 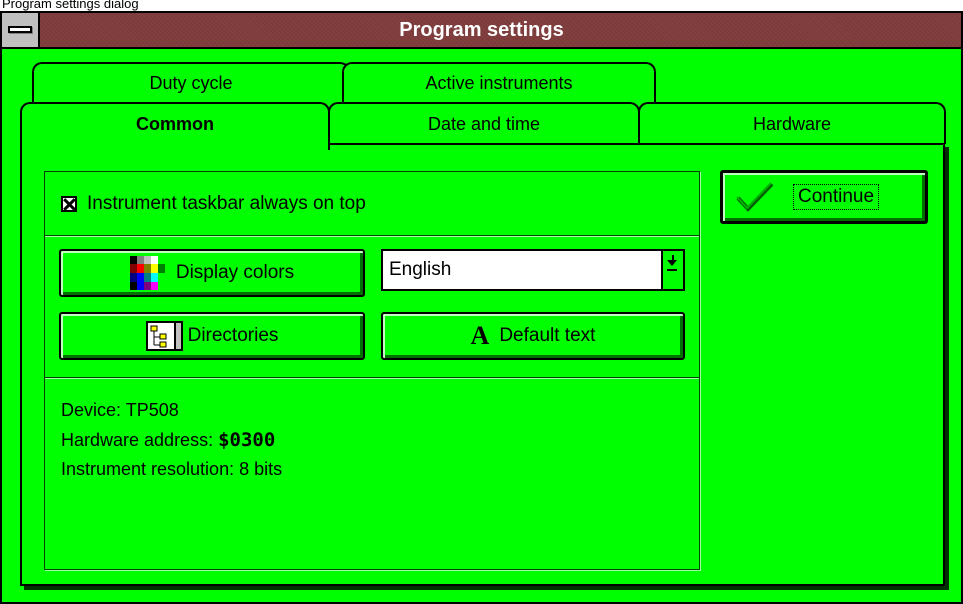 I want to click on tab-label: Date and time, so click(x=484, y=124).